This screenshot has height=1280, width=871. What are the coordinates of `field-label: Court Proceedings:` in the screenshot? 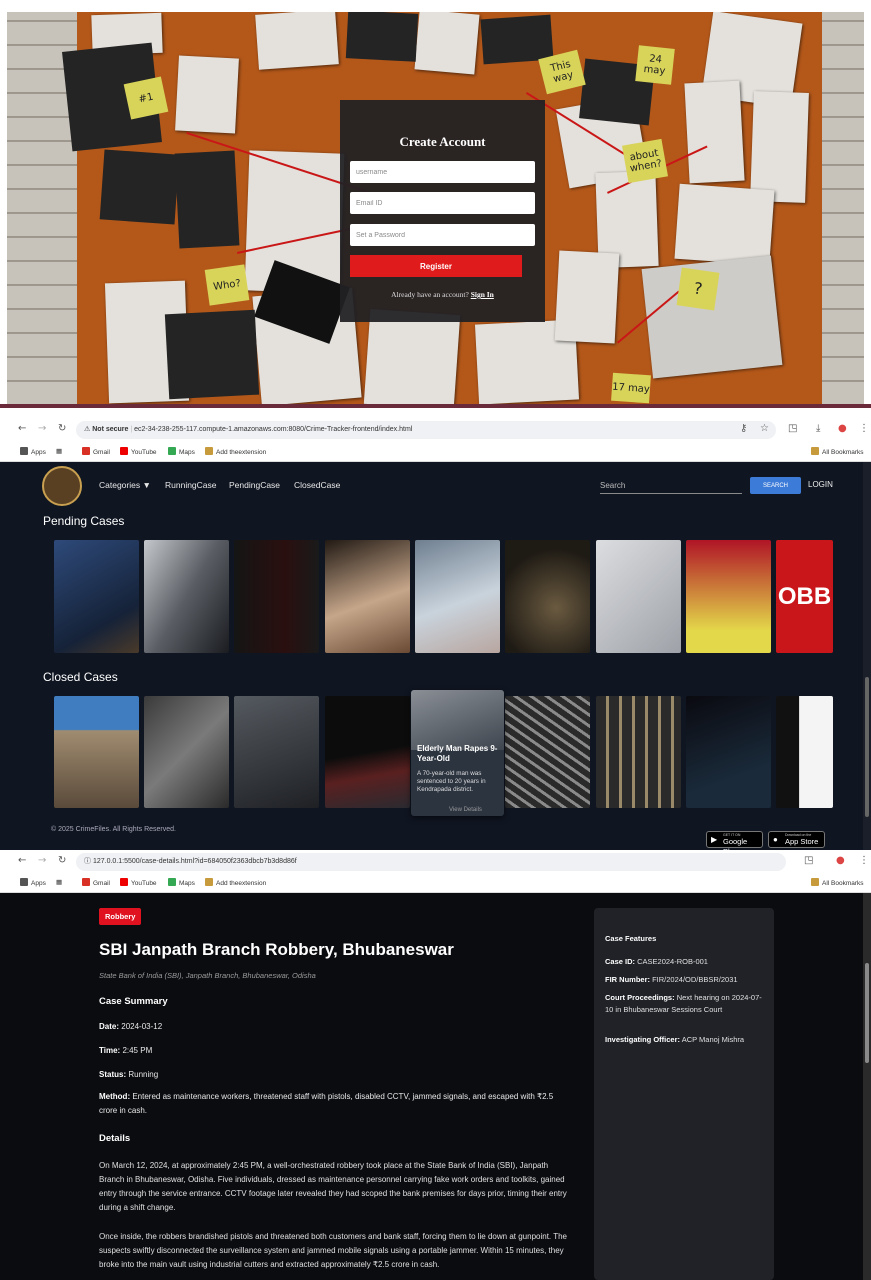 It's located at (640, 997).